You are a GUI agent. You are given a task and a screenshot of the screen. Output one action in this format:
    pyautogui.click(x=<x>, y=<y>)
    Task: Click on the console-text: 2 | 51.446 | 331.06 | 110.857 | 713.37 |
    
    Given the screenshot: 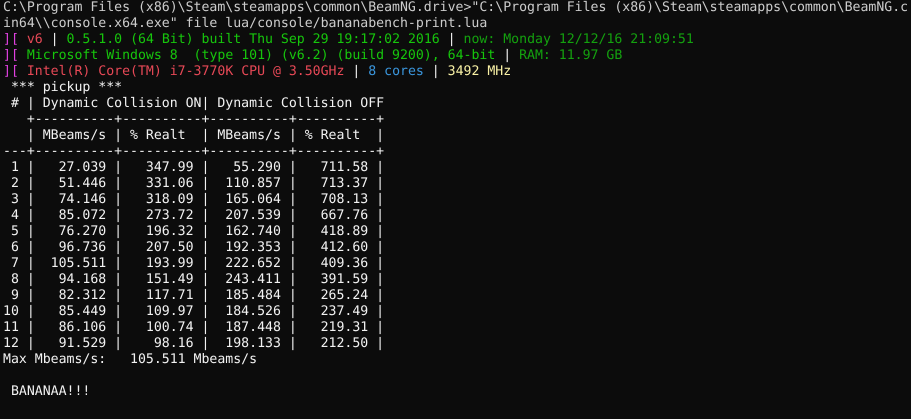 What is the action you would take?
    pyautogui.click(x=197, y=183)
    